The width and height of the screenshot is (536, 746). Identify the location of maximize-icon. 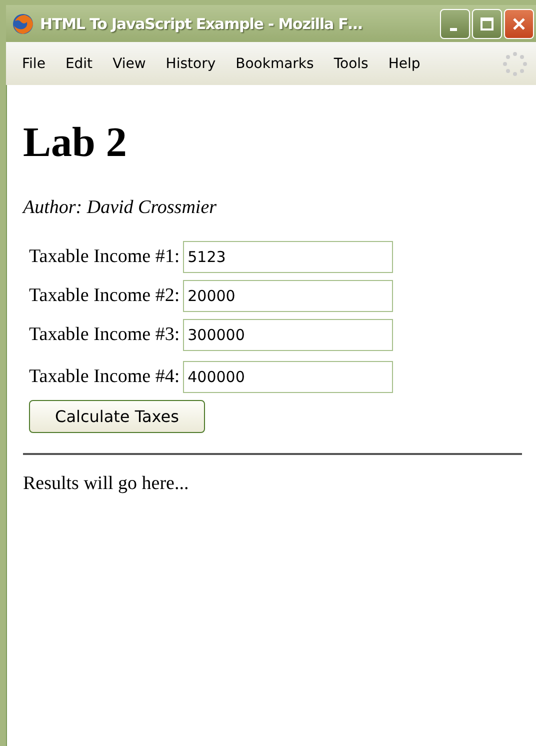
(487, 23).